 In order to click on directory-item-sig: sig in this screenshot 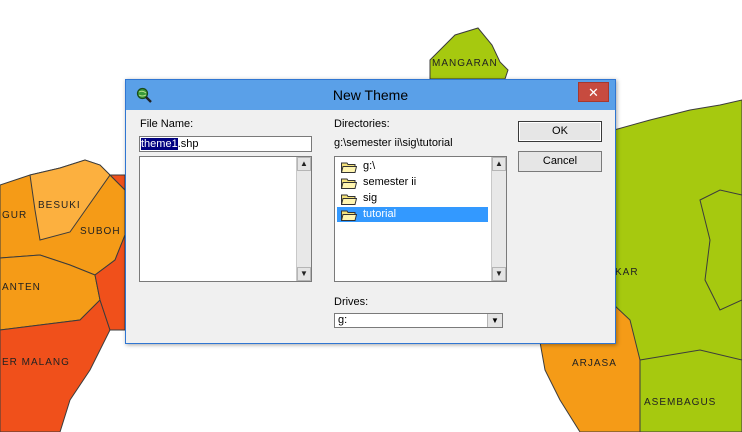, I will do `click(412, 198)`.